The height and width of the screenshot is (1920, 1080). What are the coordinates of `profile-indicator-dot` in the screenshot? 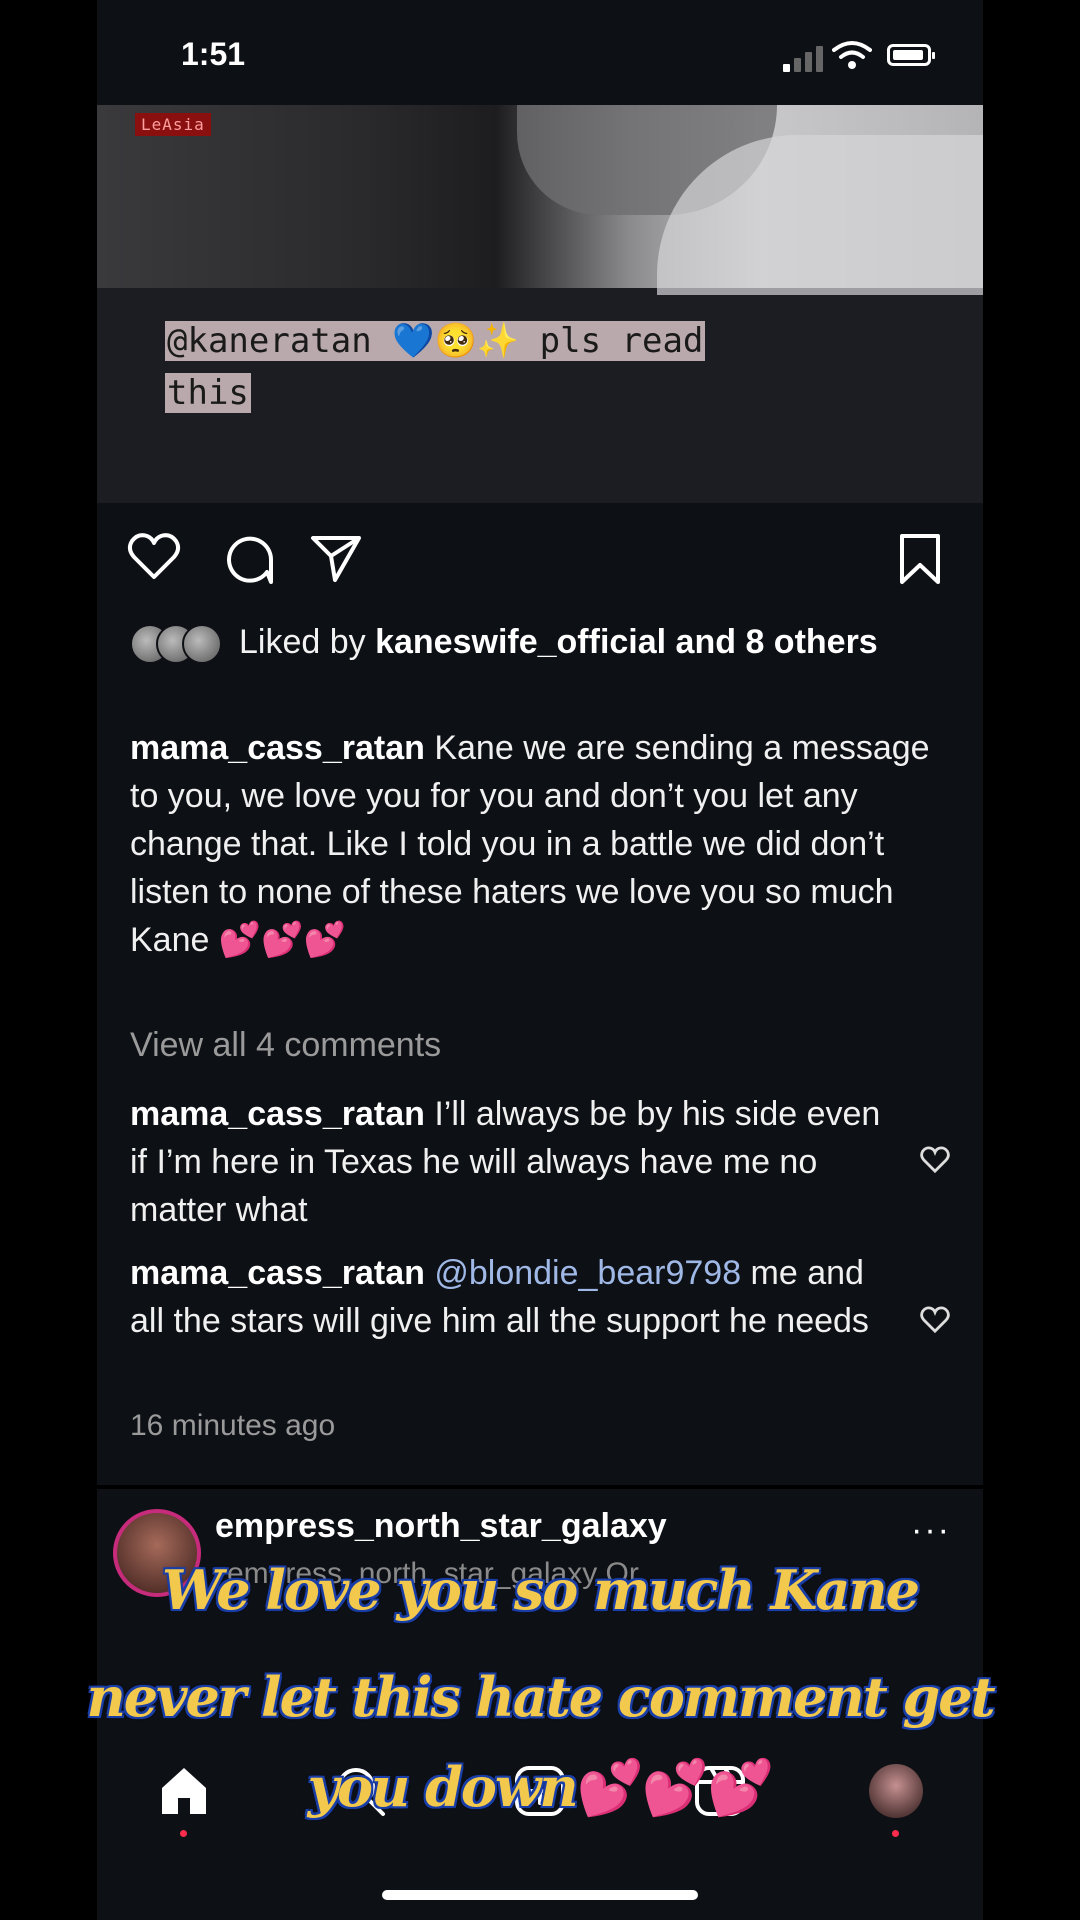 It's located at (895, 1833).